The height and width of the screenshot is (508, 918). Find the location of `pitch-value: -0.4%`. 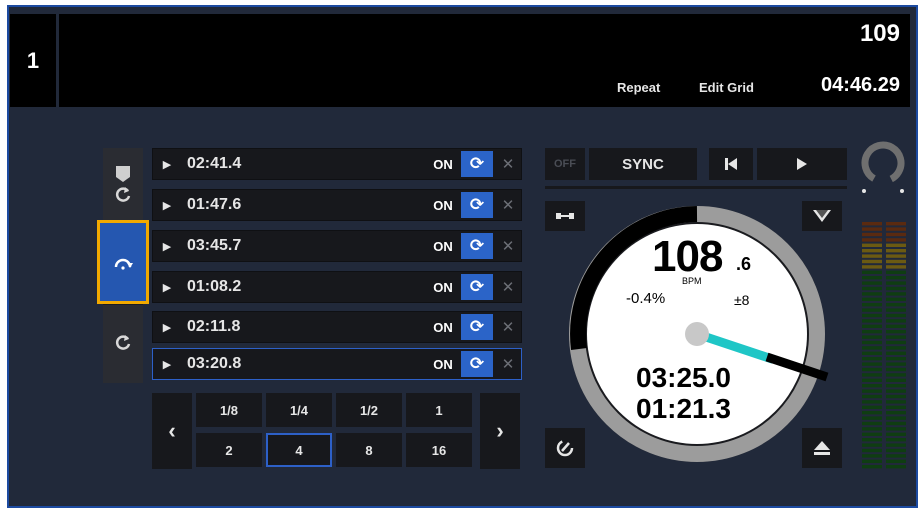

pitch-value: -0.4% is located at coordinates (645, 298).